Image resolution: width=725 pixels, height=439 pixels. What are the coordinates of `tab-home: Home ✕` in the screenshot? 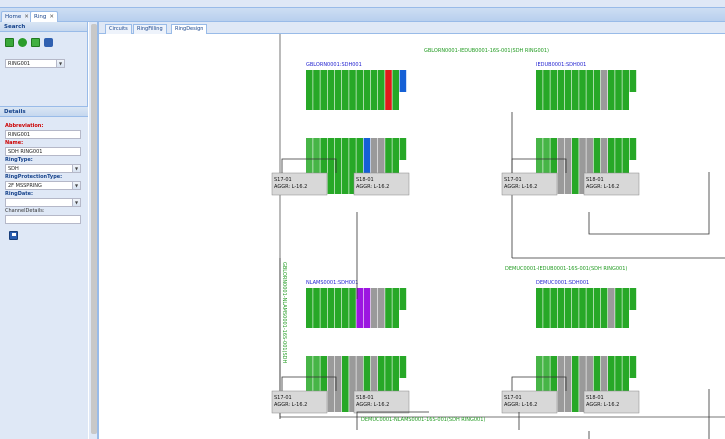 It's located at (17, 16).